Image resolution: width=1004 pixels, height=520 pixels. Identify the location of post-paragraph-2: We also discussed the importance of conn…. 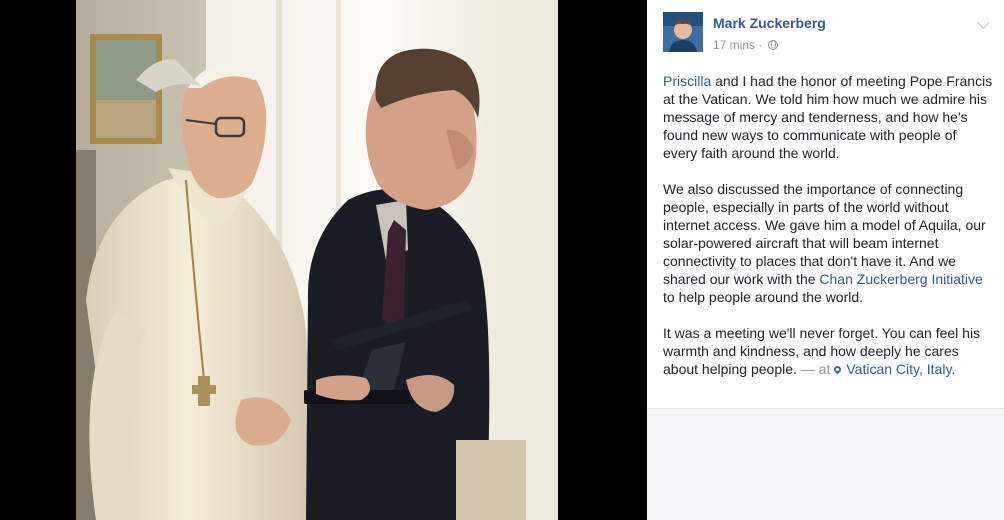
(828, 243).